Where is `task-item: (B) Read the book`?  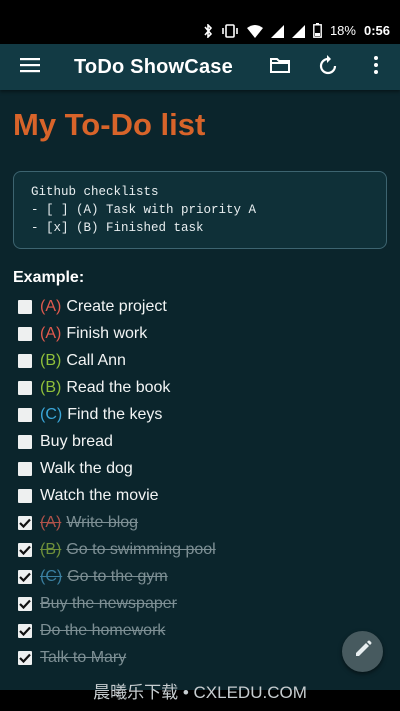
task-item: (B) Read the book is located at coordinates (200, 387).